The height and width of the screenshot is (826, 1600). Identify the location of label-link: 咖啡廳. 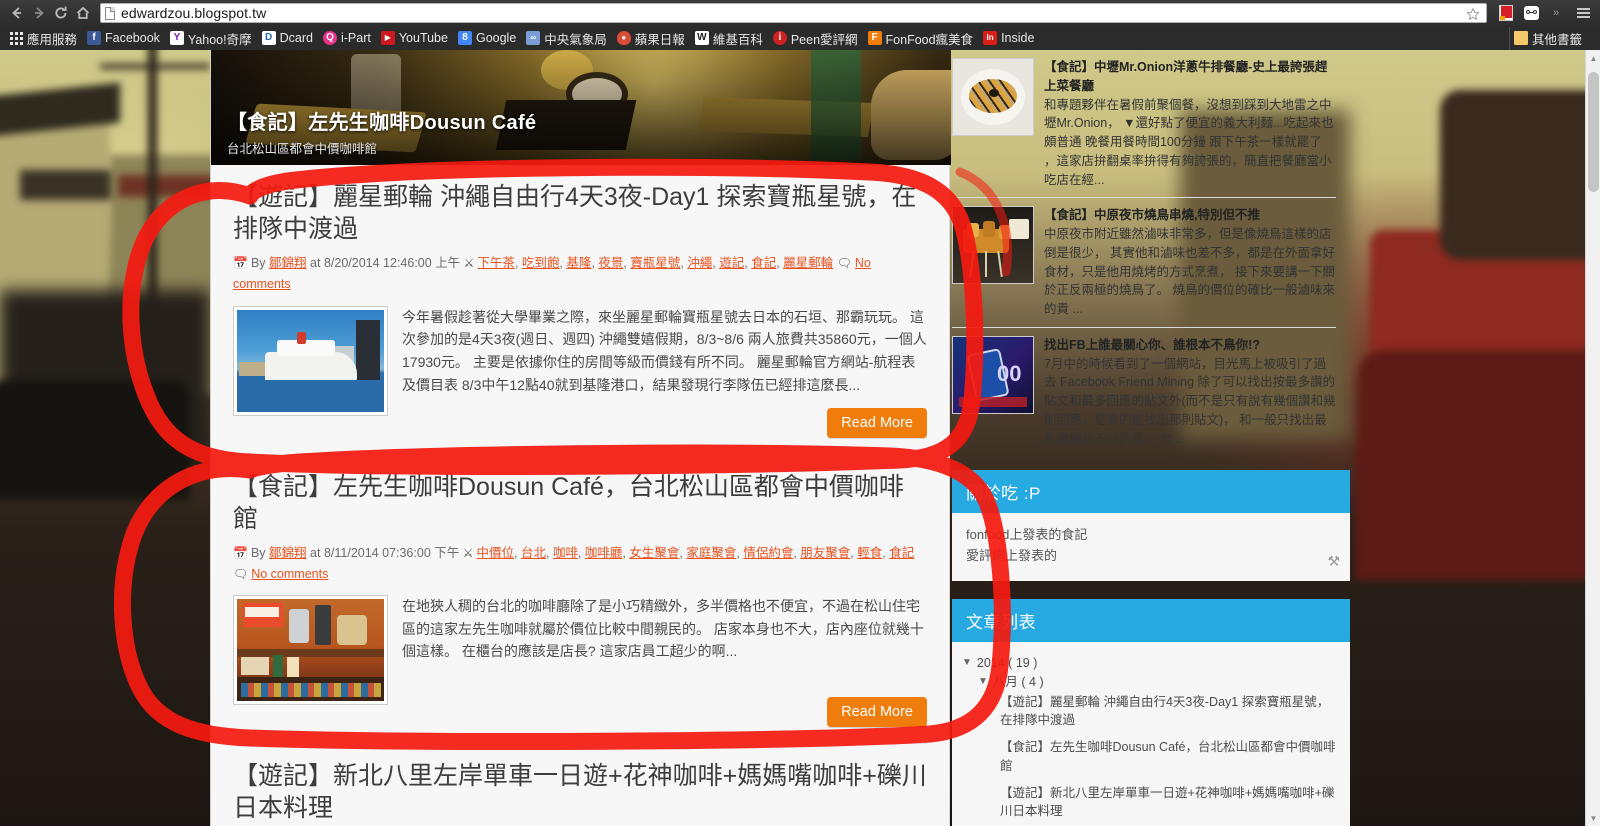
(604, 553).